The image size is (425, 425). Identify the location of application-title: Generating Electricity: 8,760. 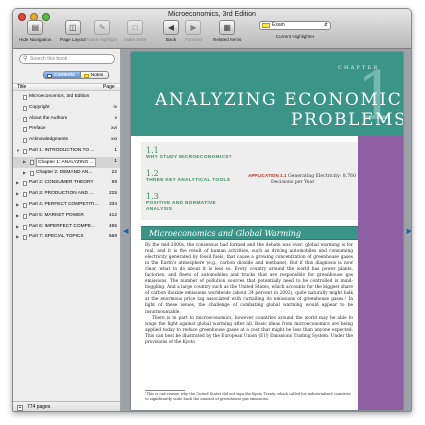
(321, 176).